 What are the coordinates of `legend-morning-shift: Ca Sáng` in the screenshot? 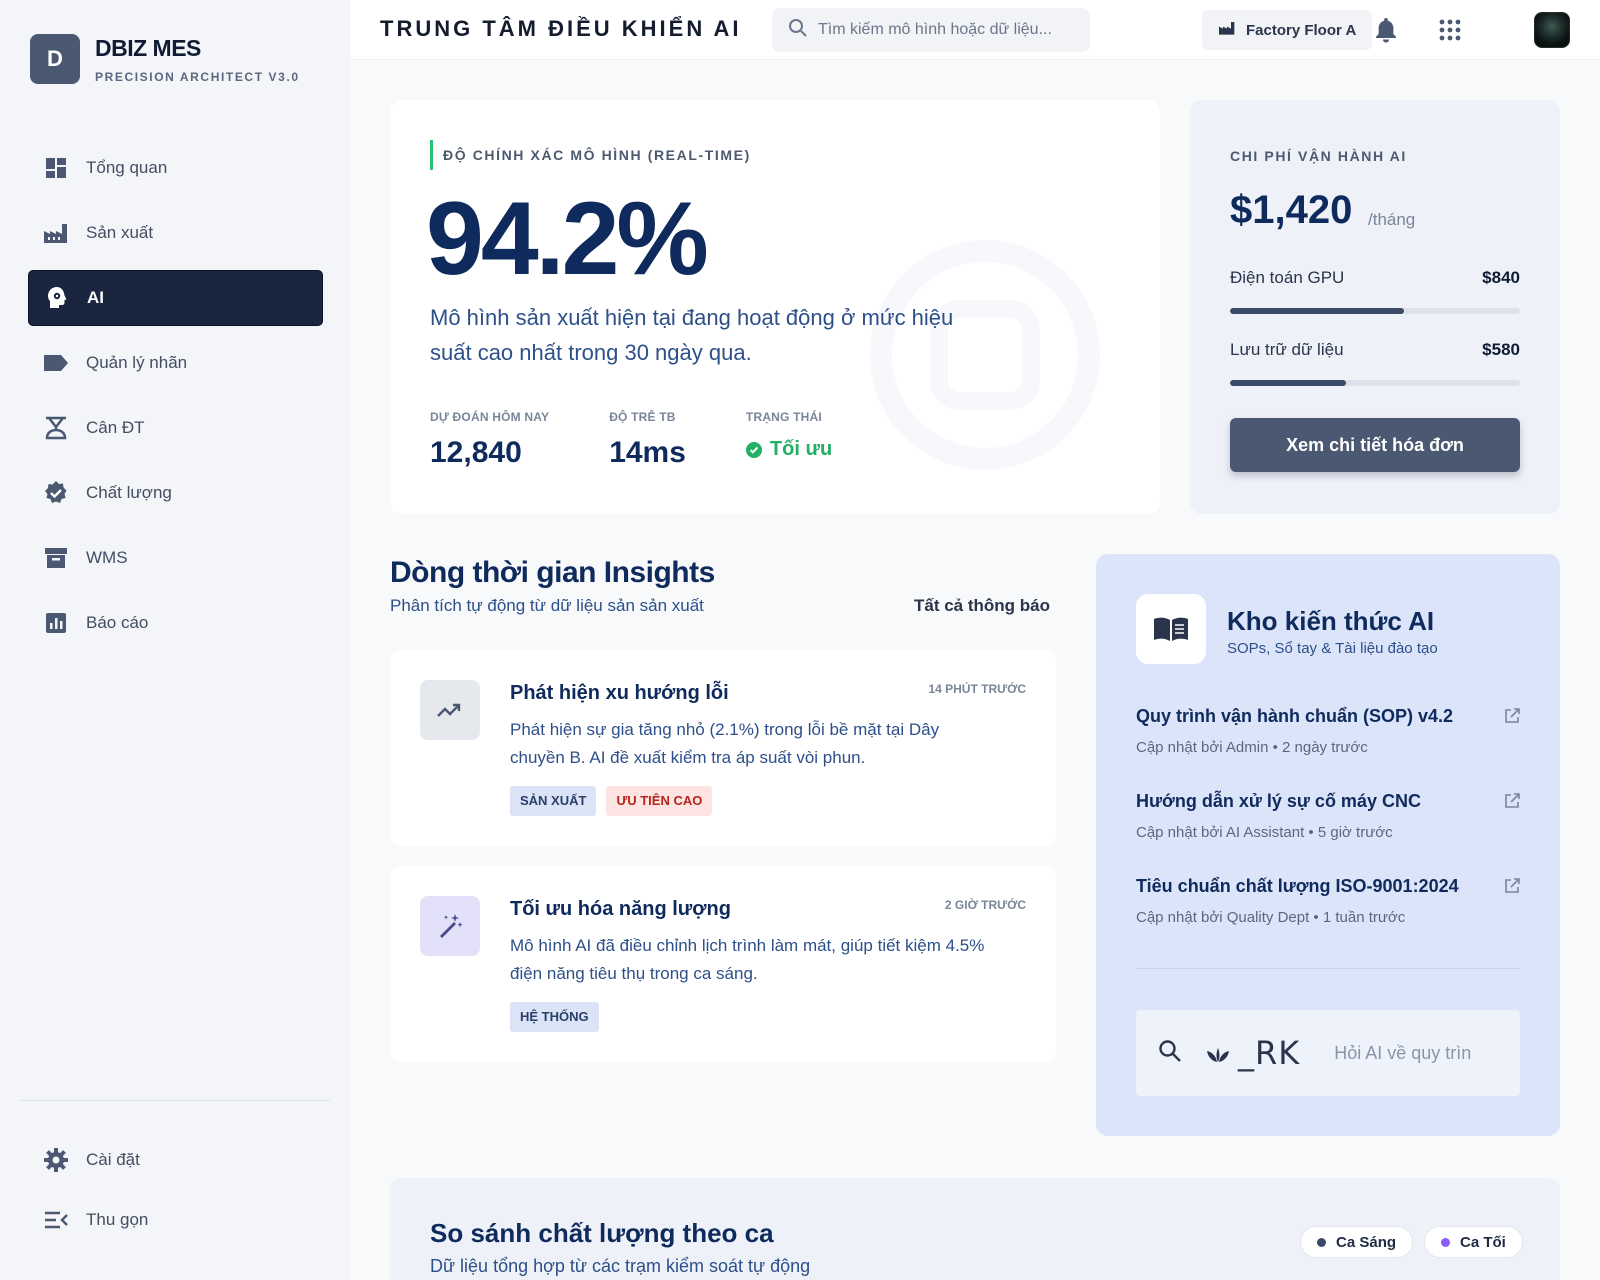 It's located at (1357, 1242).